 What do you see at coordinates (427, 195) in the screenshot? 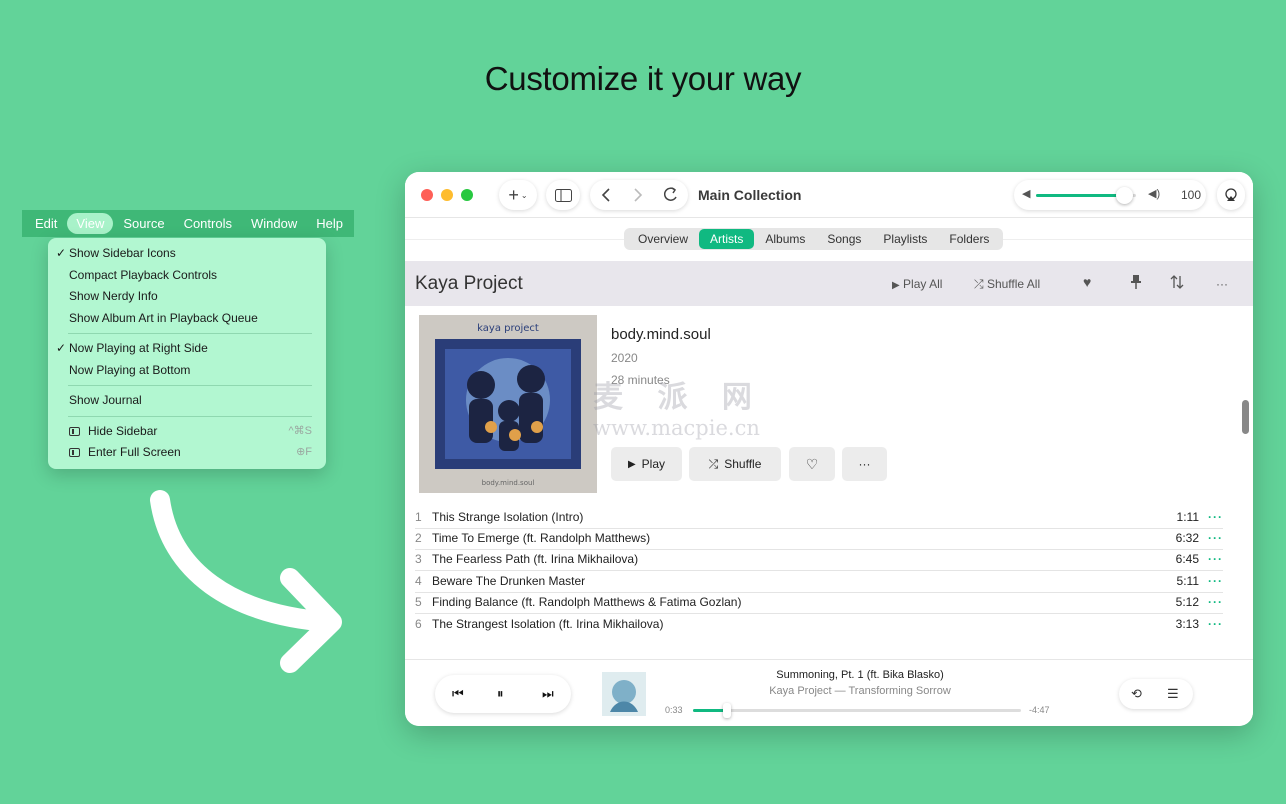
I see `close-window-button` at bounding box center [427, 195].